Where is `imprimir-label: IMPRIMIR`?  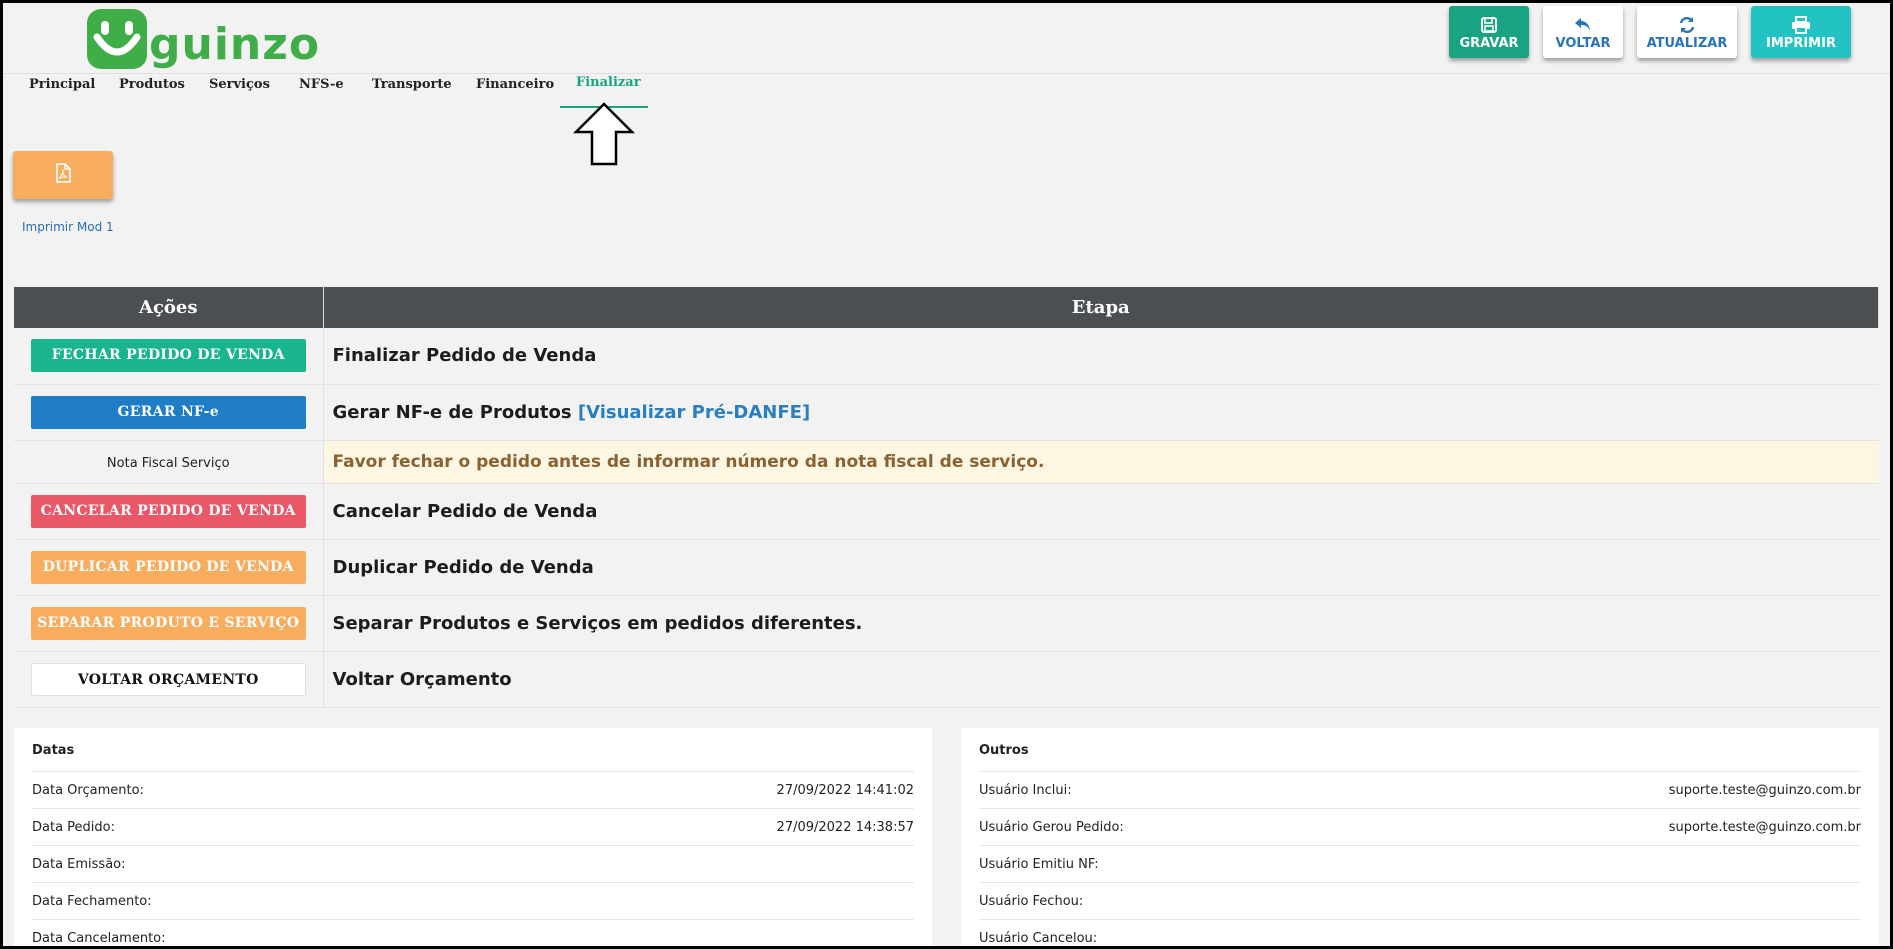 imprimir-label: IMPRIMIR is located at coordinates (1801, 43).